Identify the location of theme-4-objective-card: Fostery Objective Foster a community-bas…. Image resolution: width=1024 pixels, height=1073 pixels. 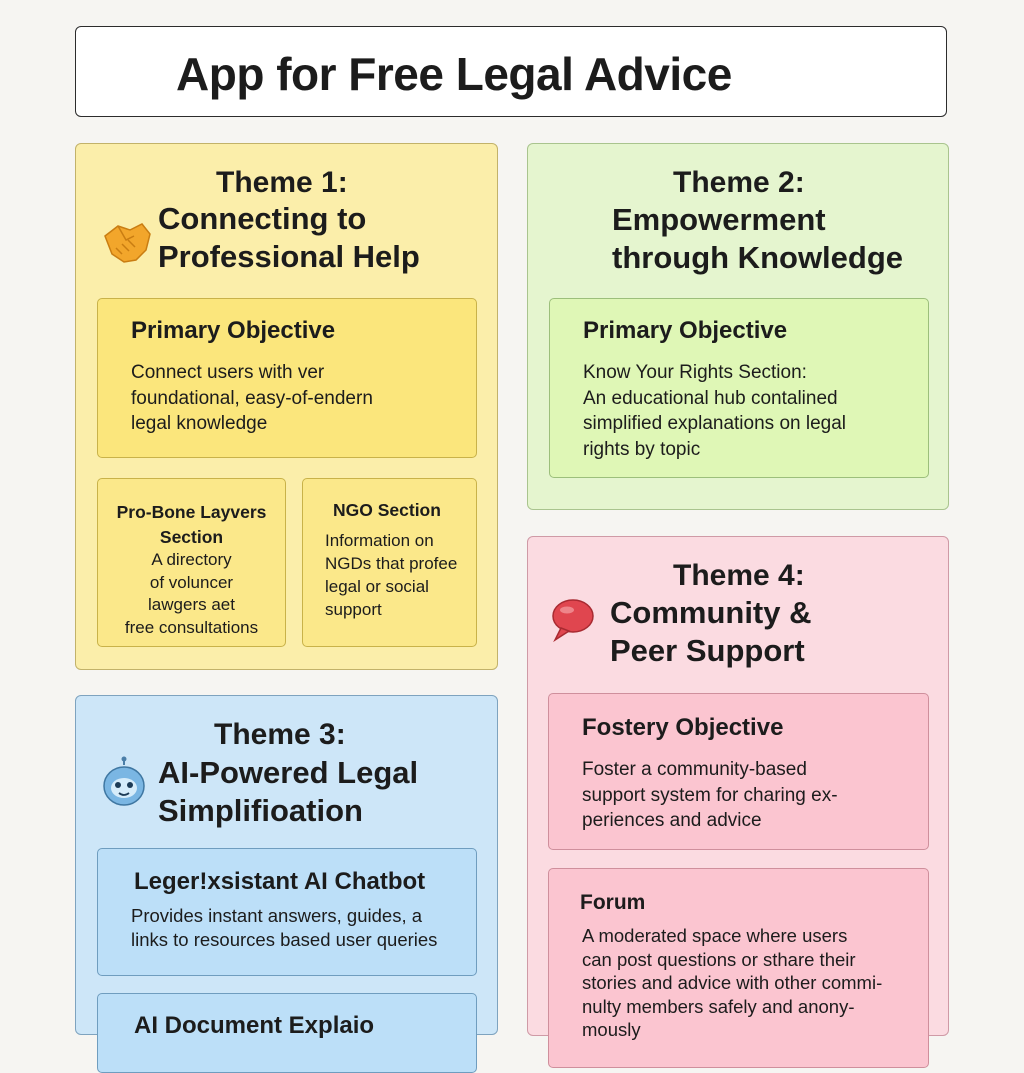
(738, 771).